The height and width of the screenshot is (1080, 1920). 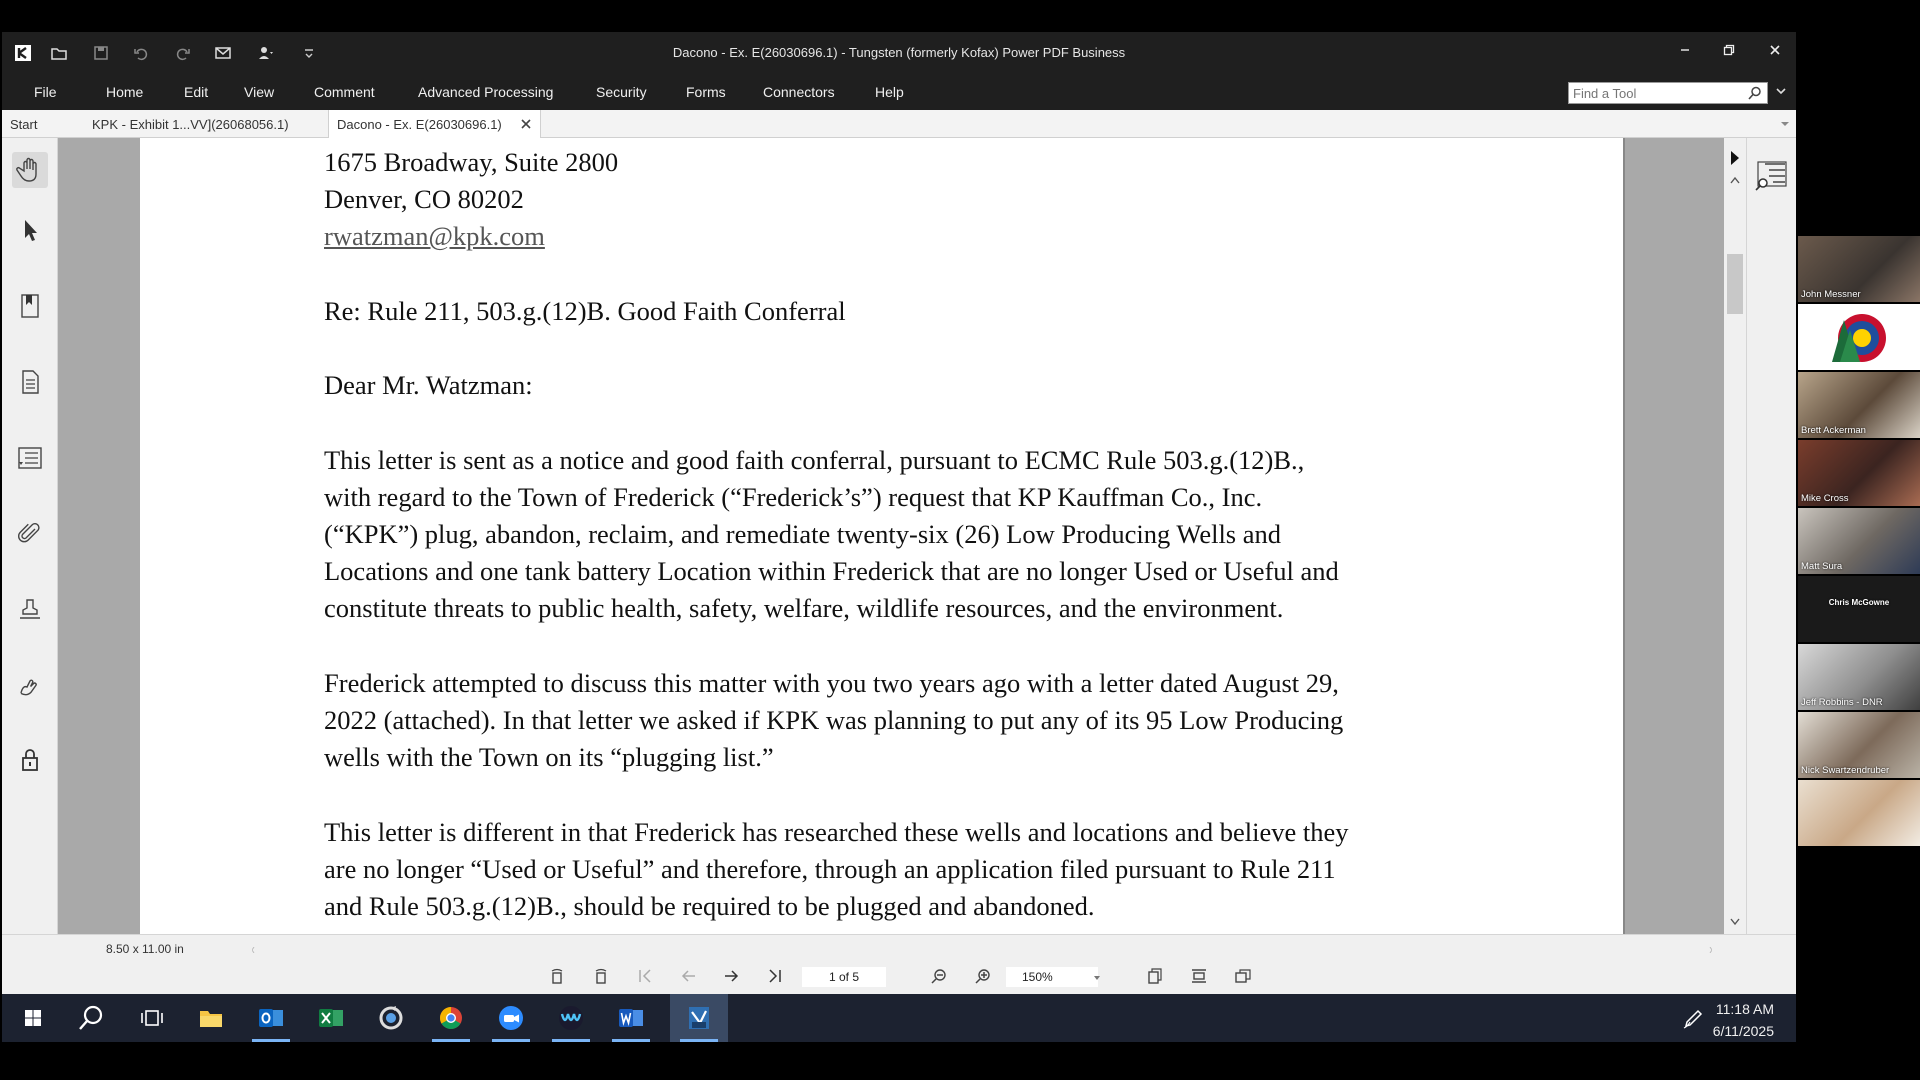 I want to click on rotate-right-button, so click(x=601, y=976).